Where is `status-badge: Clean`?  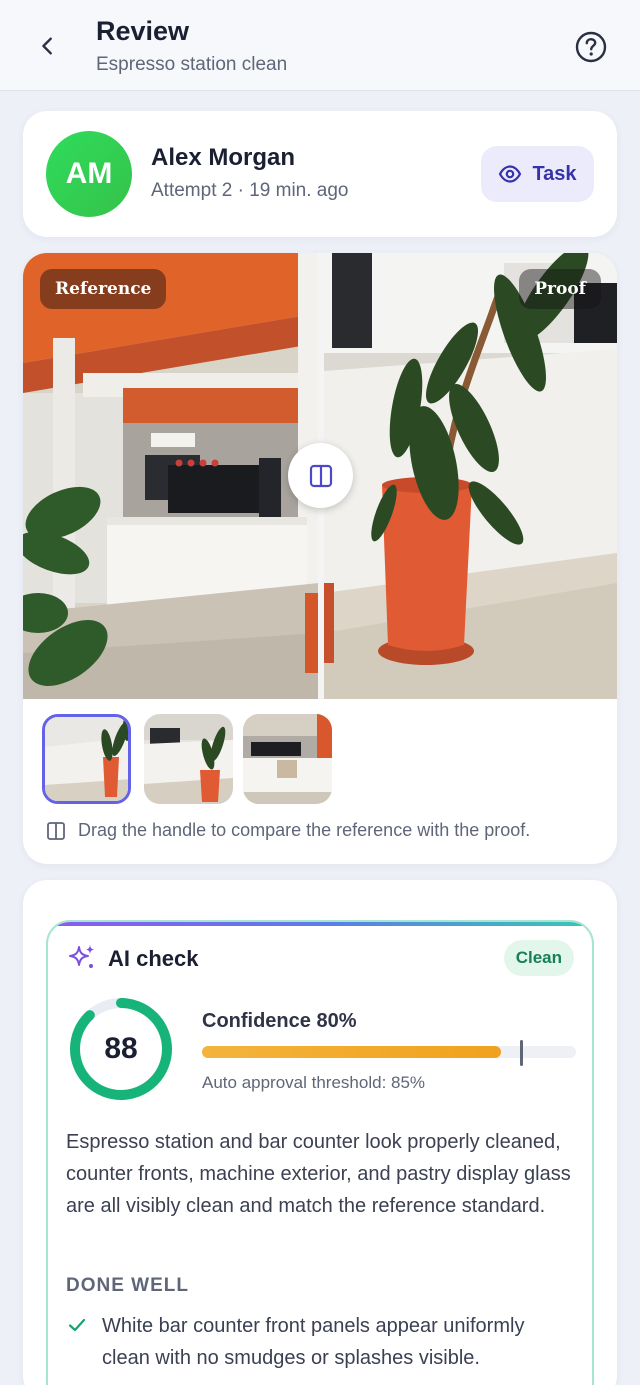
status-badge: Clean is located at coordinates (538, 958).